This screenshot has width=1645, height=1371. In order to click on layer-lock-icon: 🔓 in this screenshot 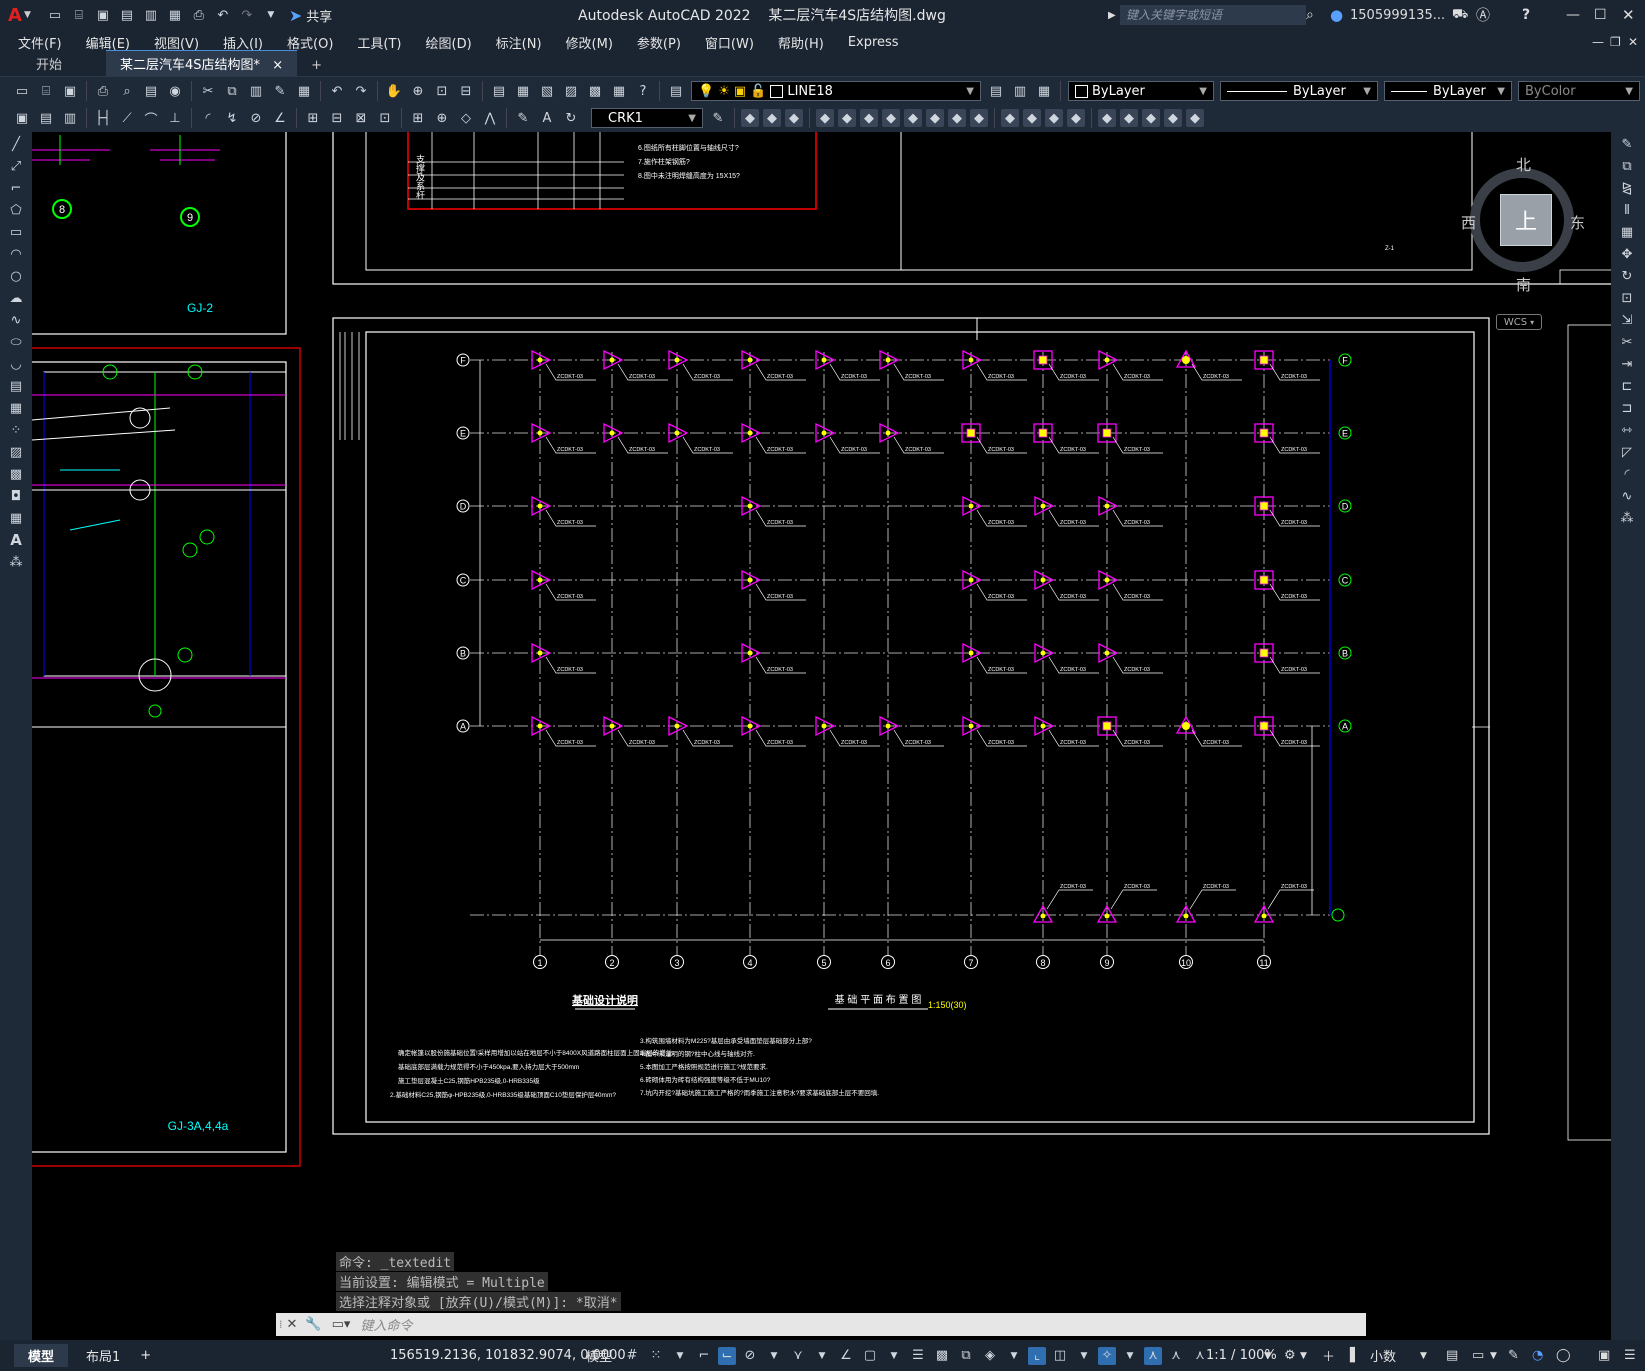, I will do `click(758, 91)`.